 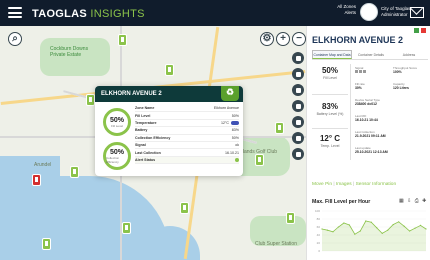 What do you see at coordinates (338, 10) in the screenshot?
I see `zone-selector: All Zones Alerts` at bounding box center [338, 10].